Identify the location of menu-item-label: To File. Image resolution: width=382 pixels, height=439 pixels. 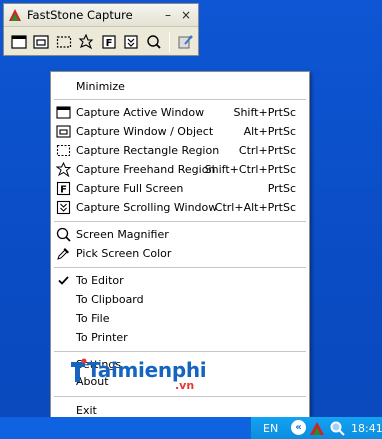
(93, 318).